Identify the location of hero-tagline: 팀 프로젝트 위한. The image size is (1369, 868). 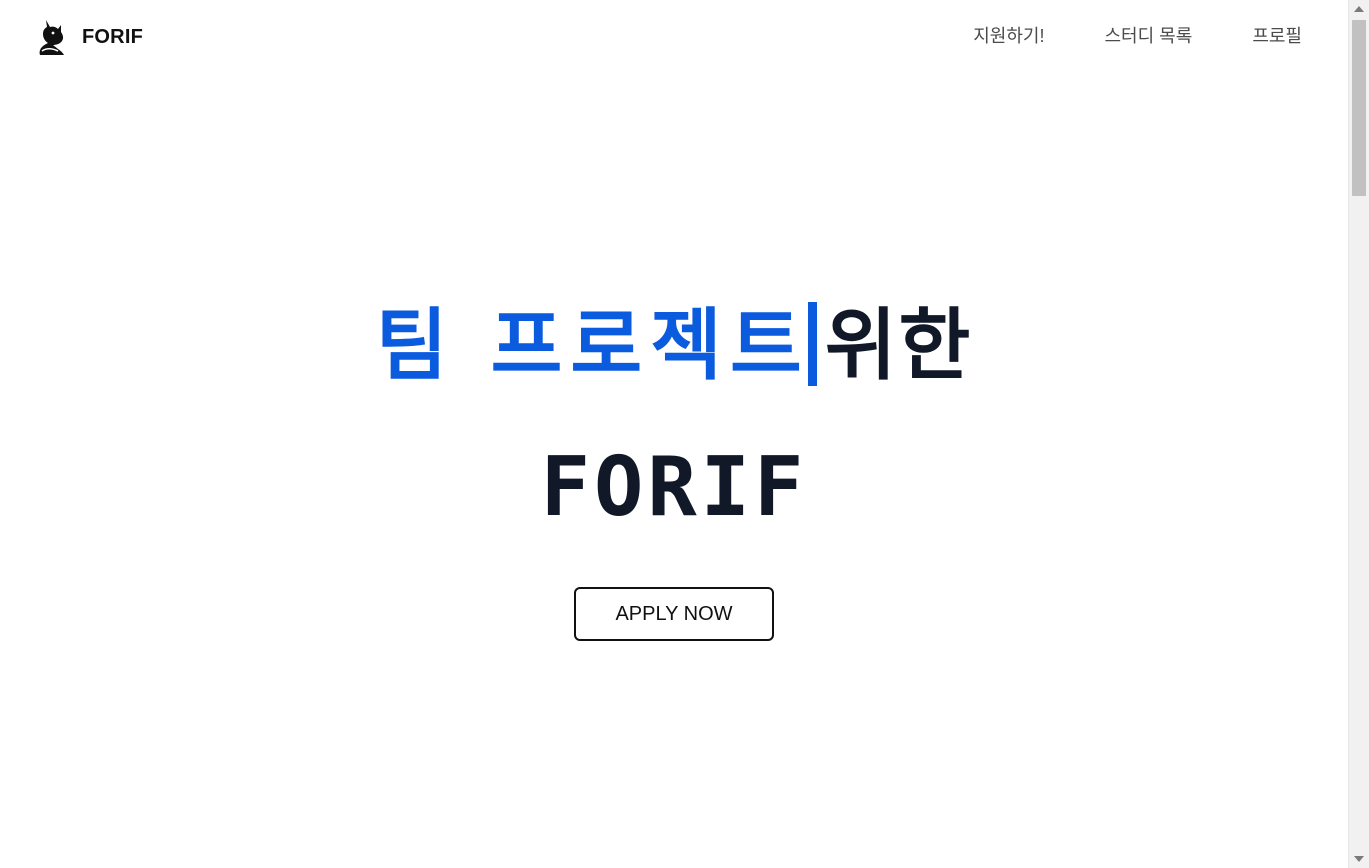
(674, 346).